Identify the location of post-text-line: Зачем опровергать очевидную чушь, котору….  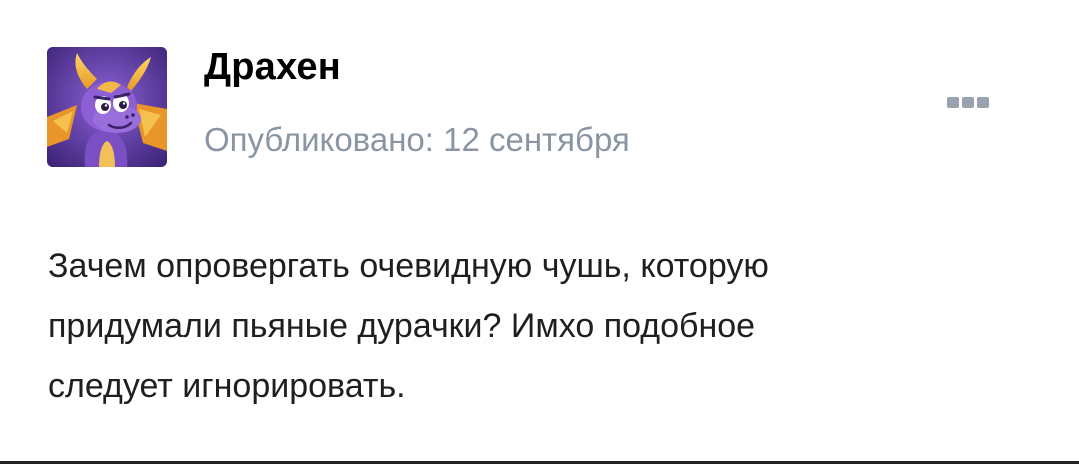
(408, 266).